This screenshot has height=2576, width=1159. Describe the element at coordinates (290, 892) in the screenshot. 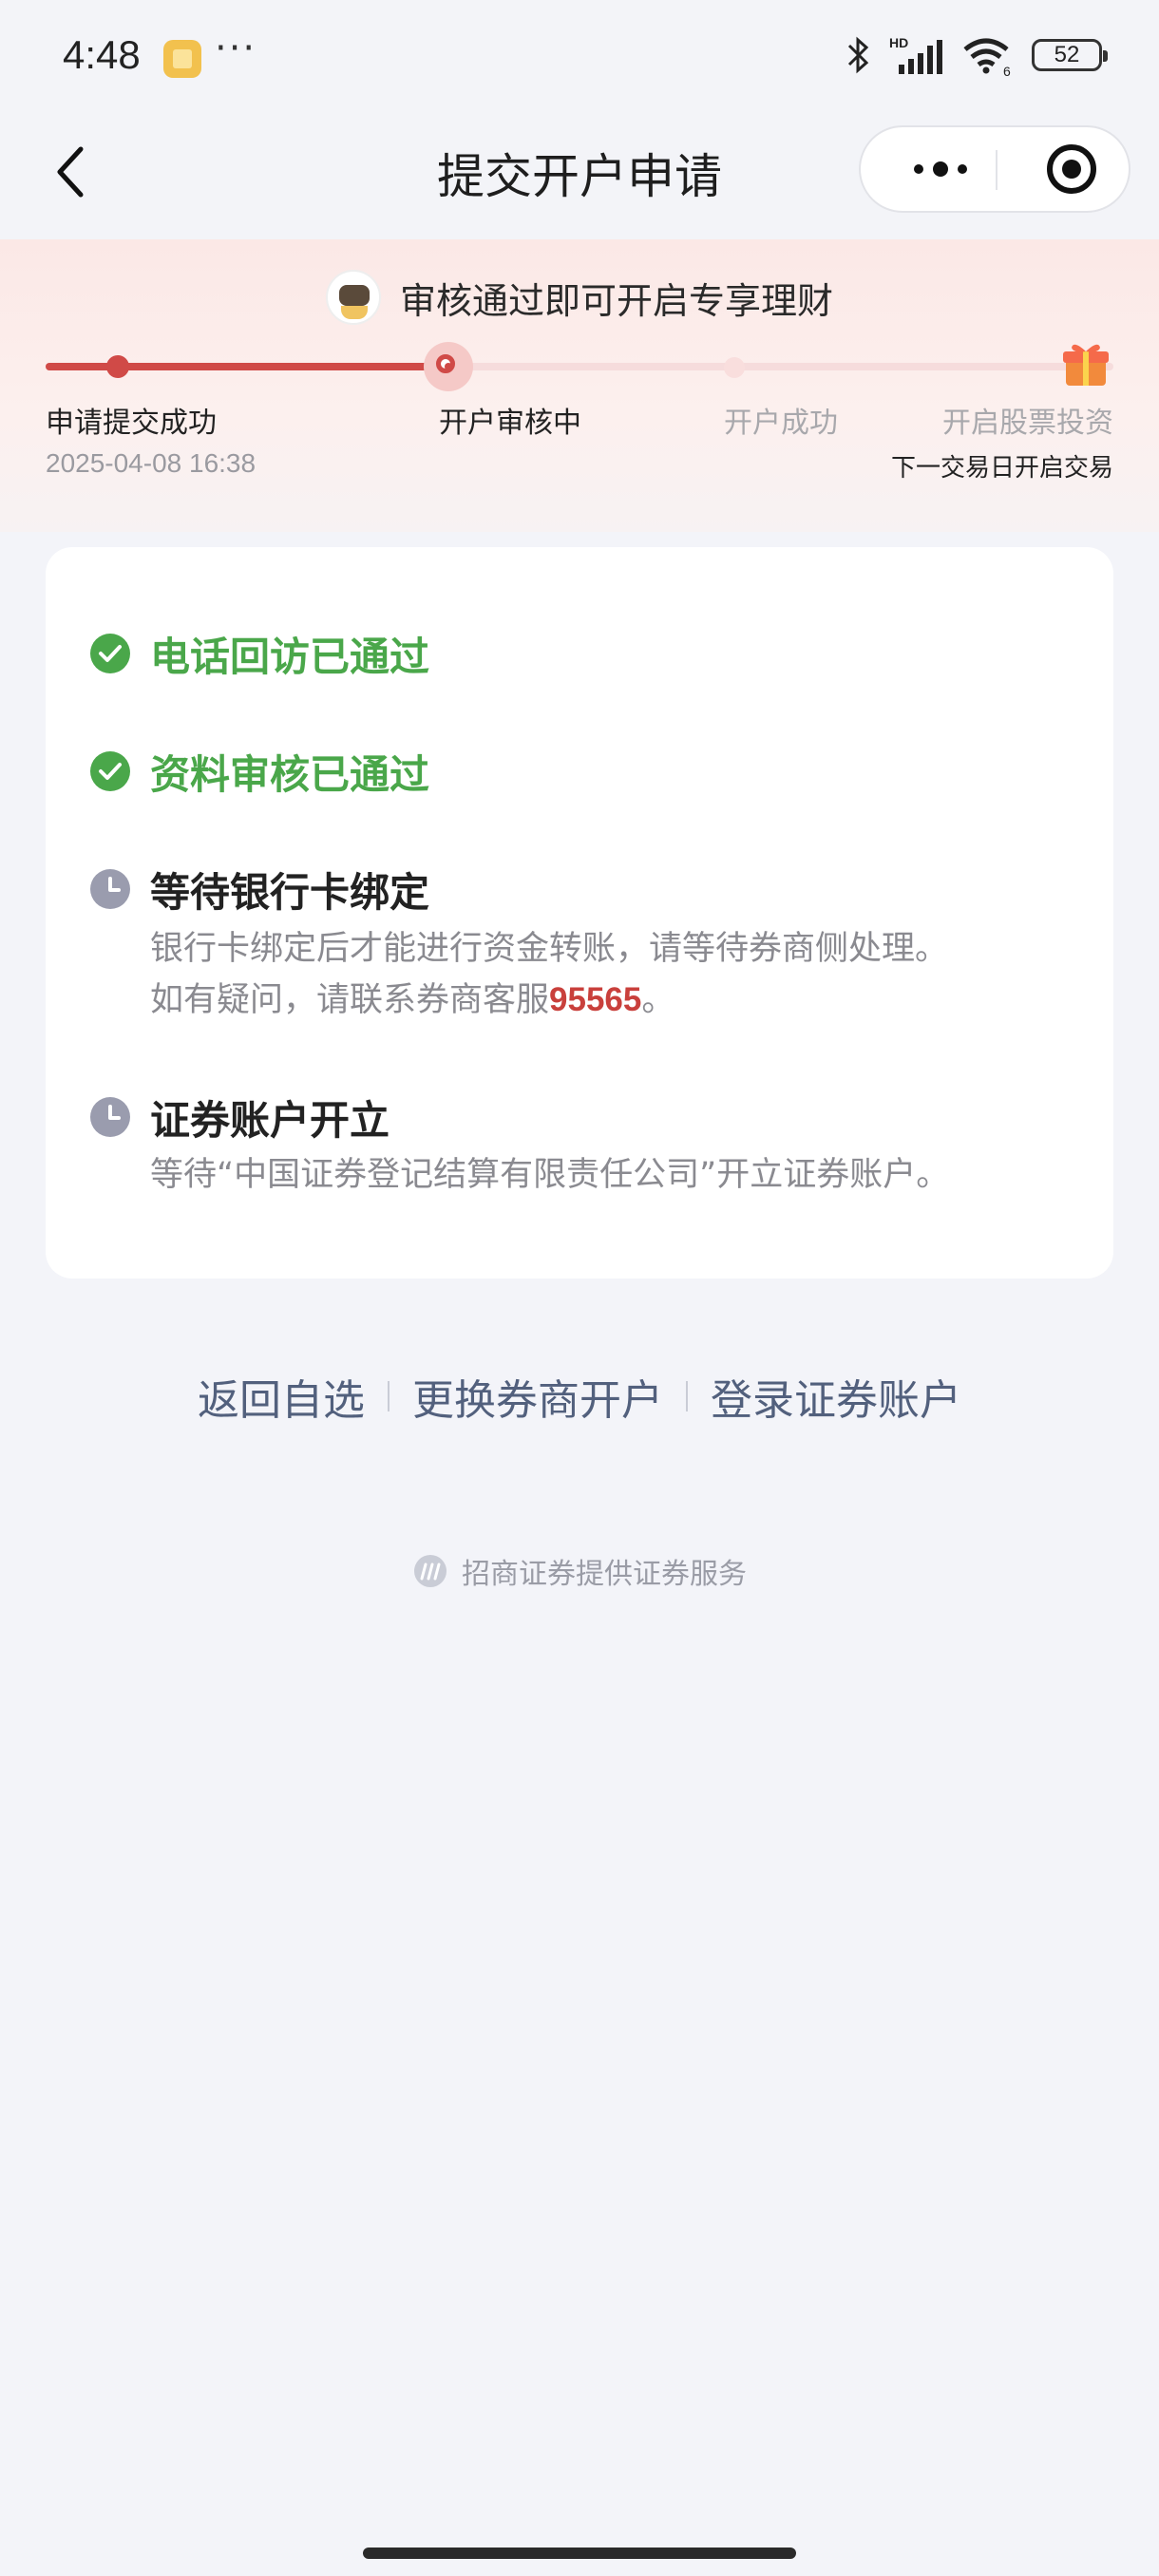

I see `item-title: 等待银行卡绑定` at that location.